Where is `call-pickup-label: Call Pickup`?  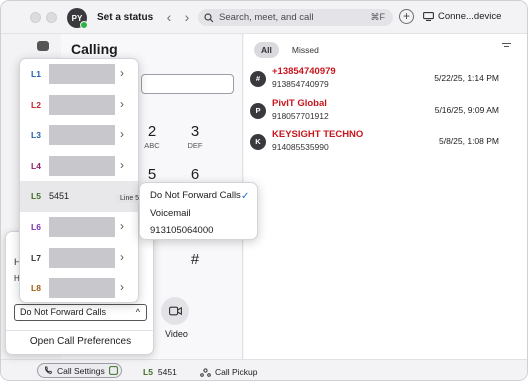
call-pickup-label: Call Pickup is located at coordinates (236, 372).